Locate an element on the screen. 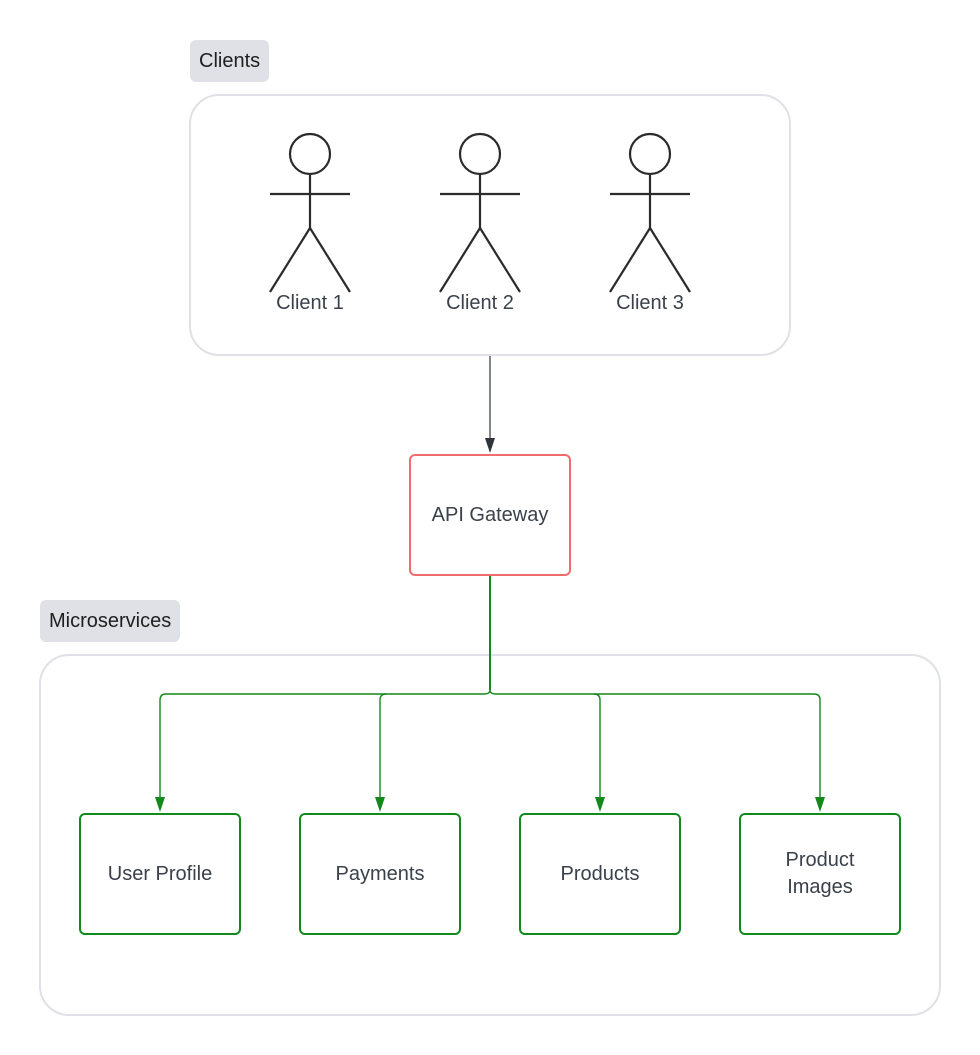 This screenshot has height=1055, width=980. service-label: Products is located at coordinates (600, 873).